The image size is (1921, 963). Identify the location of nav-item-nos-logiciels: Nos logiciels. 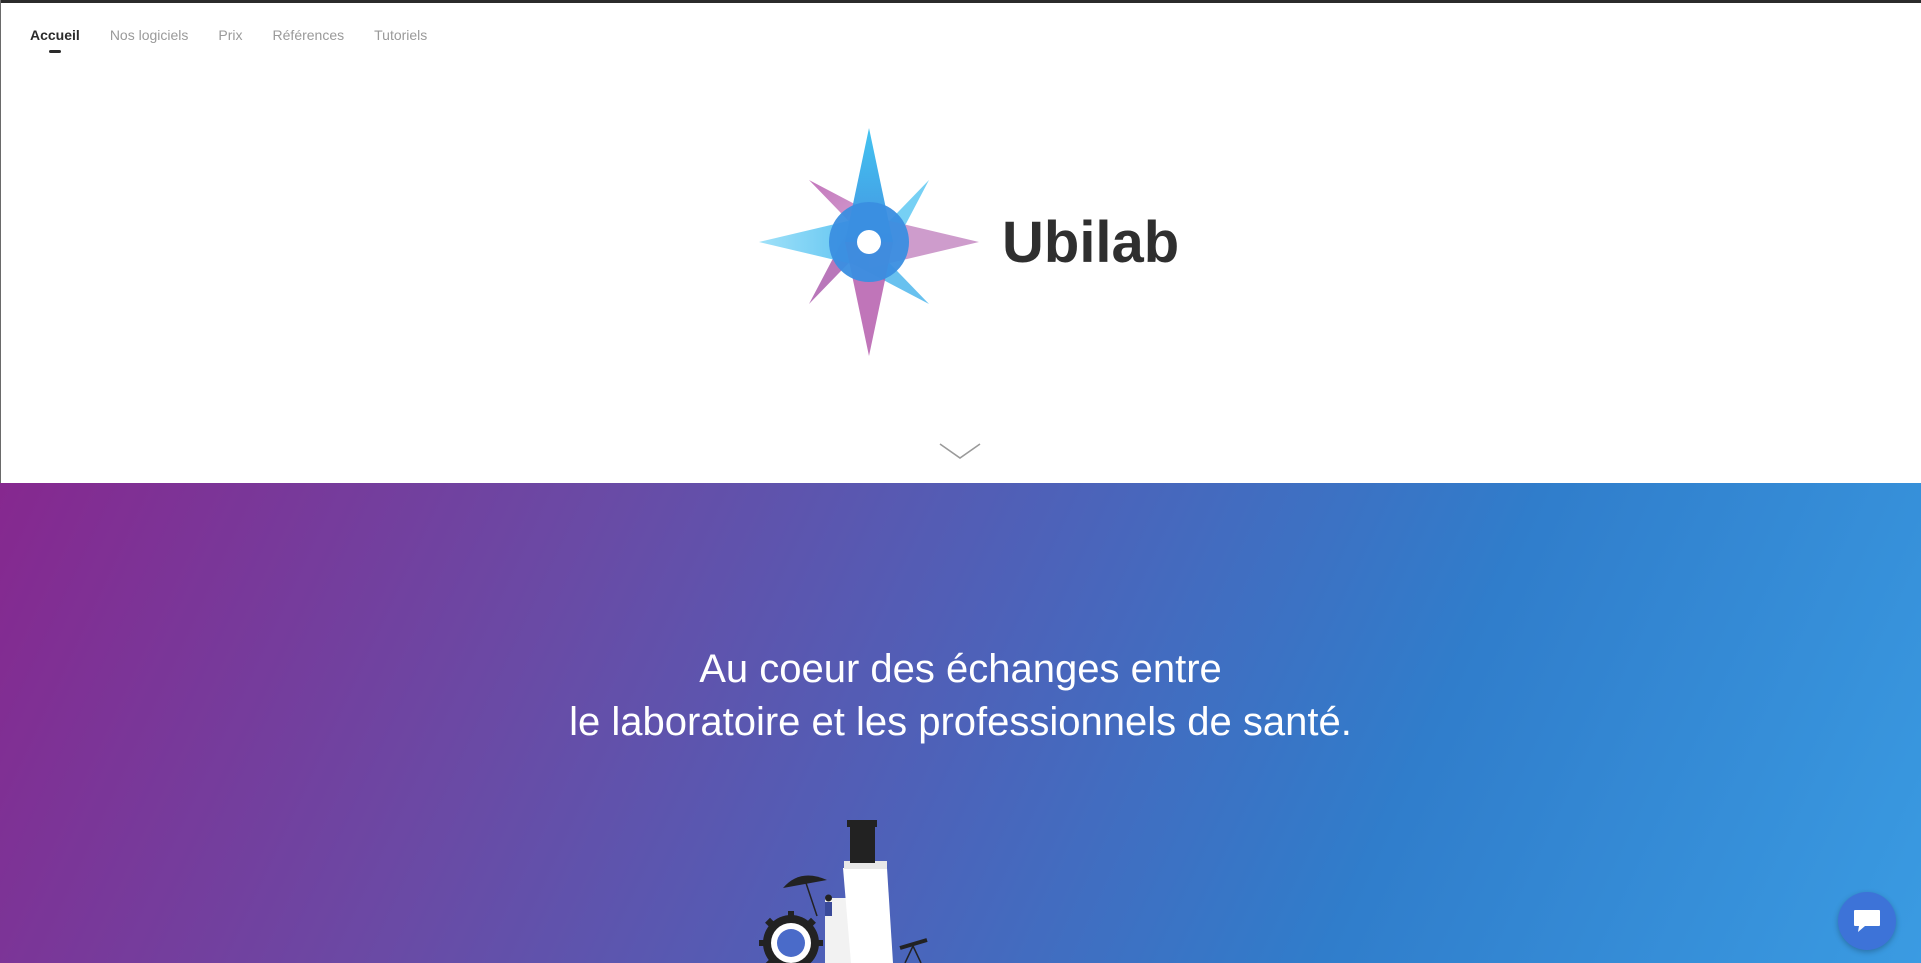
(149, 35).